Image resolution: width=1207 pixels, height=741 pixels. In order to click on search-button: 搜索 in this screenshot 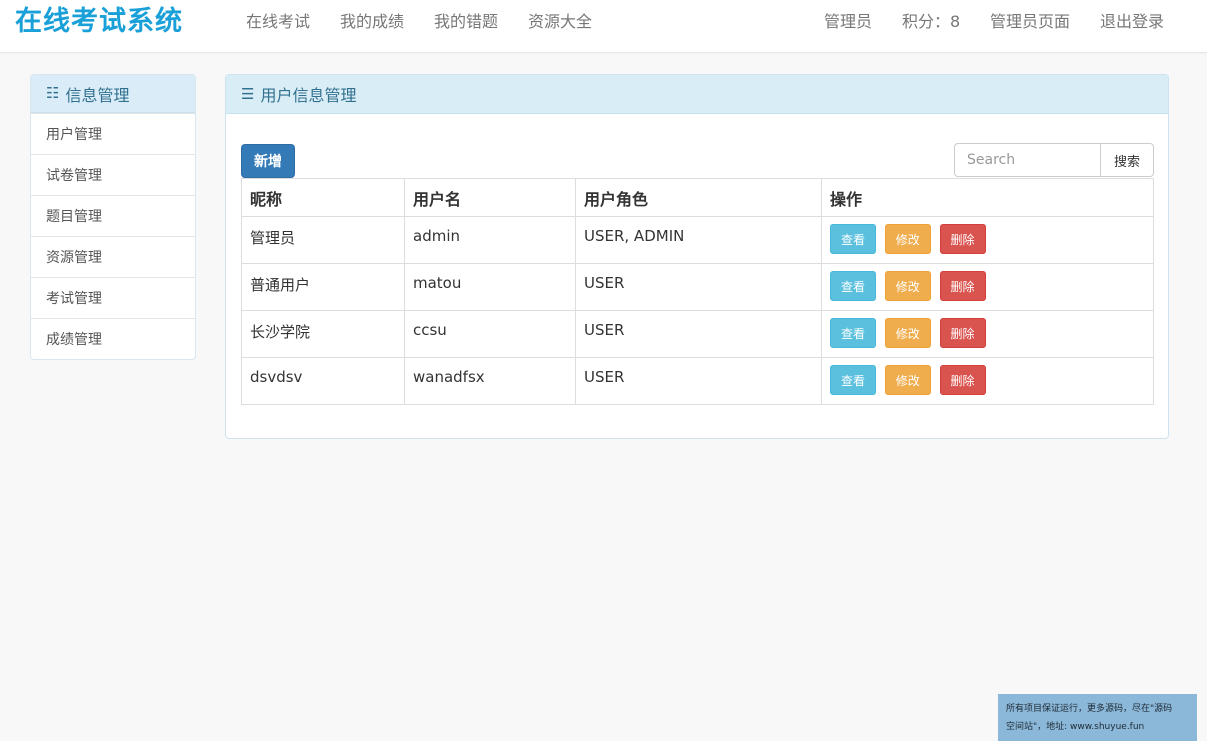, I will do `click(1127, 160)`.